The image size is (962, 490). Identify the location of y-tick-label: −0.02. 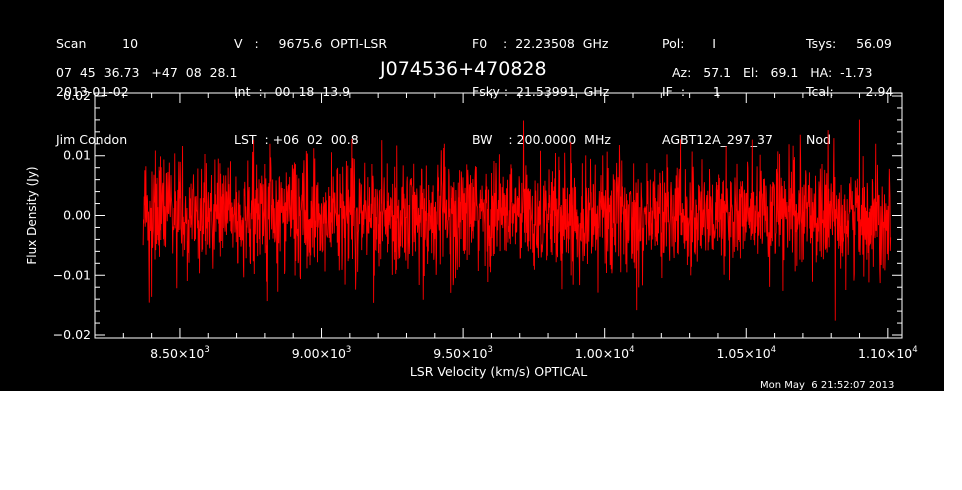
(72, 334).